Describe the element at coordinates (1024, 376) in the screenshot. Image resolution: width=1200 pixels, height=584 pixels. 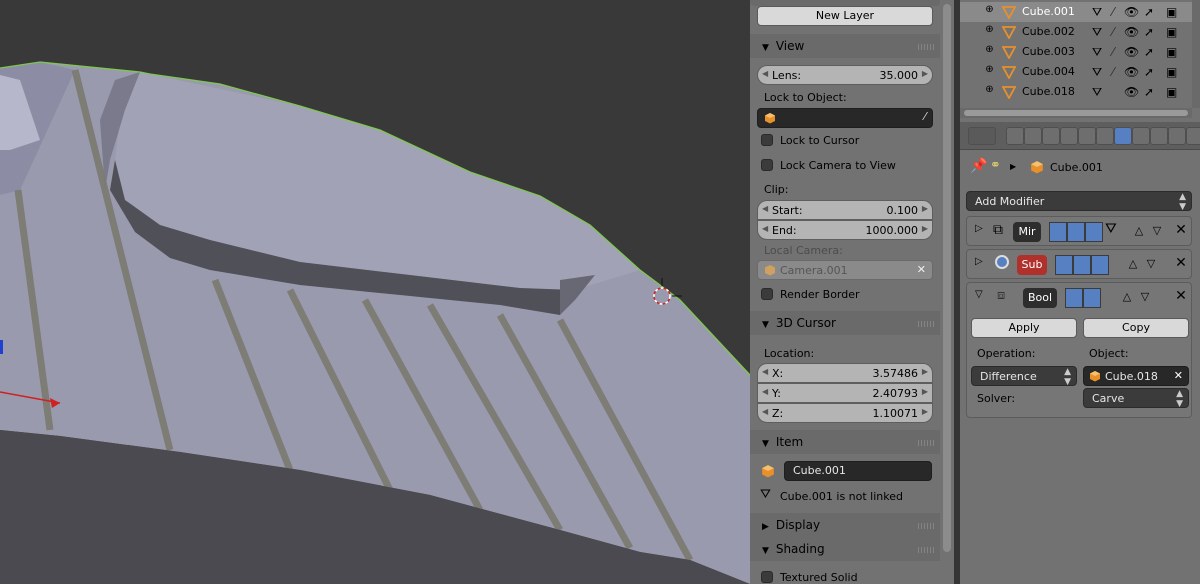
I see `operation-dropdown: Difference ▲ ▼` at that location.